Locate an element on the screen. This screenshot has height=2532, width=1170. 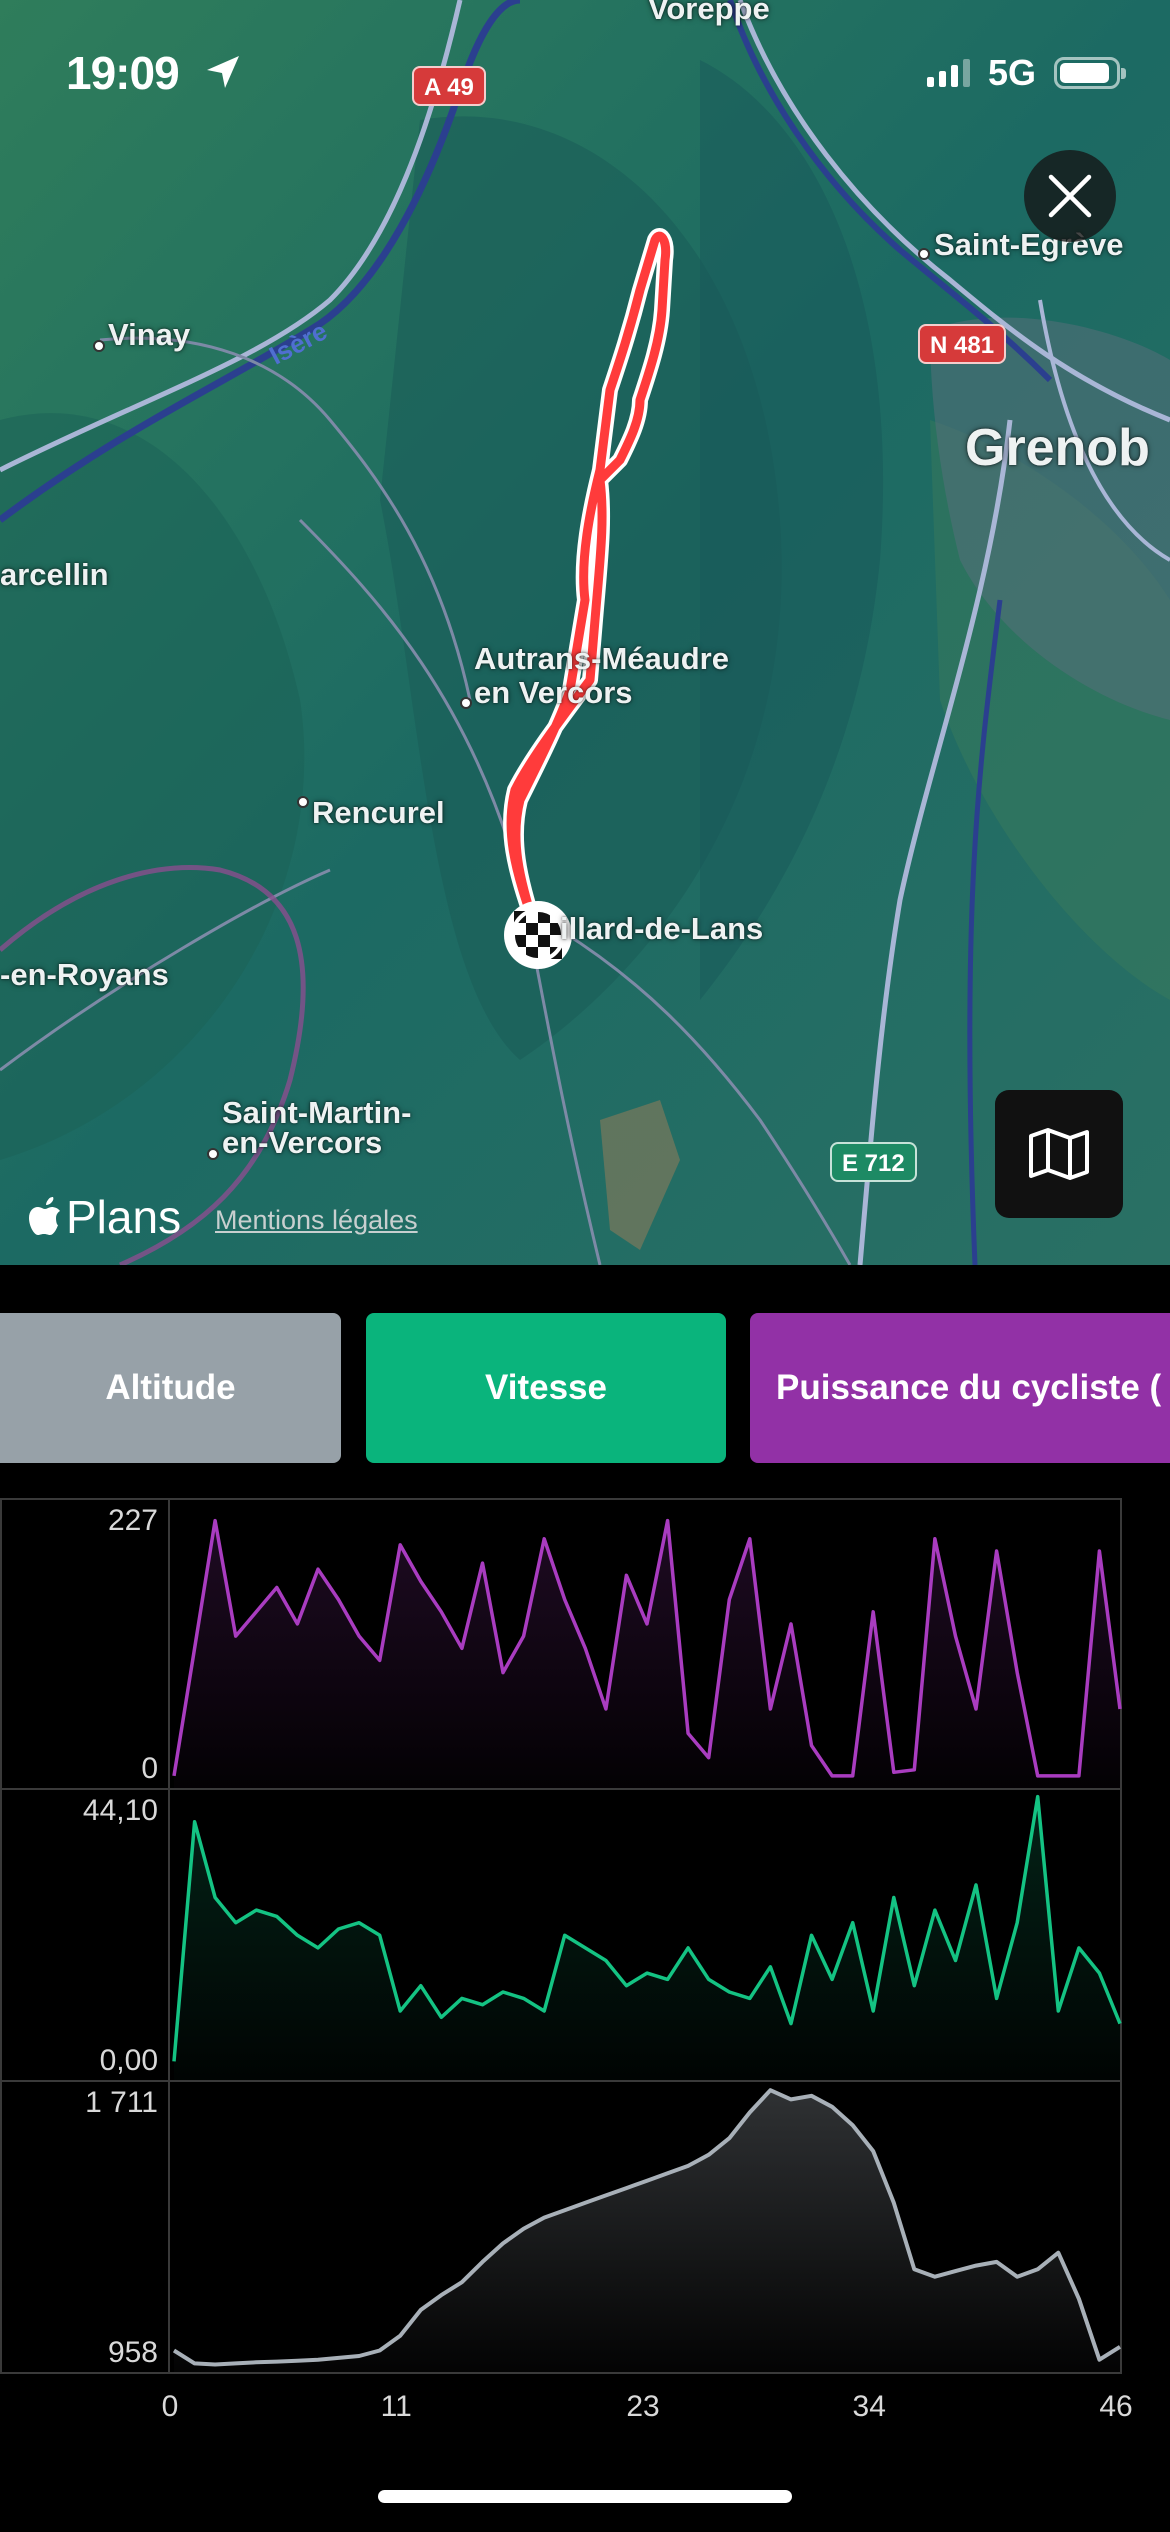
y-min-label: 958 is located at coordinates (132, 2352).